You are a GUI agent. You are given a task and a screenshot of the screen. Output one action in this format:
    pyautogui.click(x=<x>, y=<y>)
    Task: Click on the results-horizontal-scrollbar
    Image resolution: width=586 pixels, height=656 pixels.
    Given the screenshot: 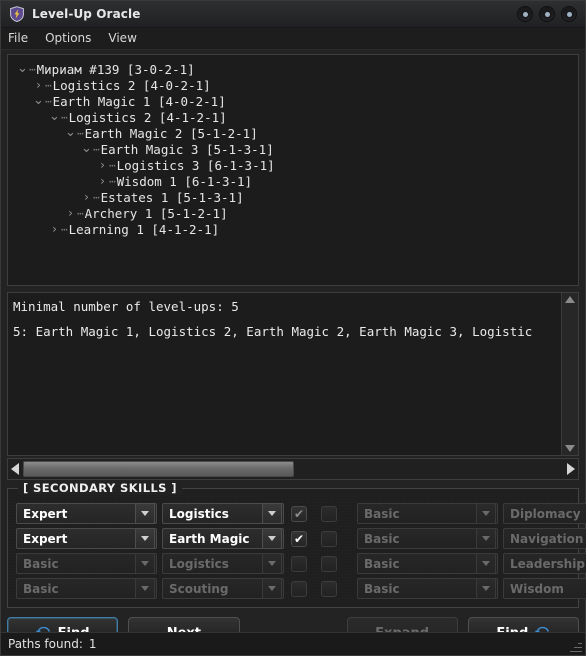 What is the action you would take?
    pyautogui.click(x=293, y=469)
    